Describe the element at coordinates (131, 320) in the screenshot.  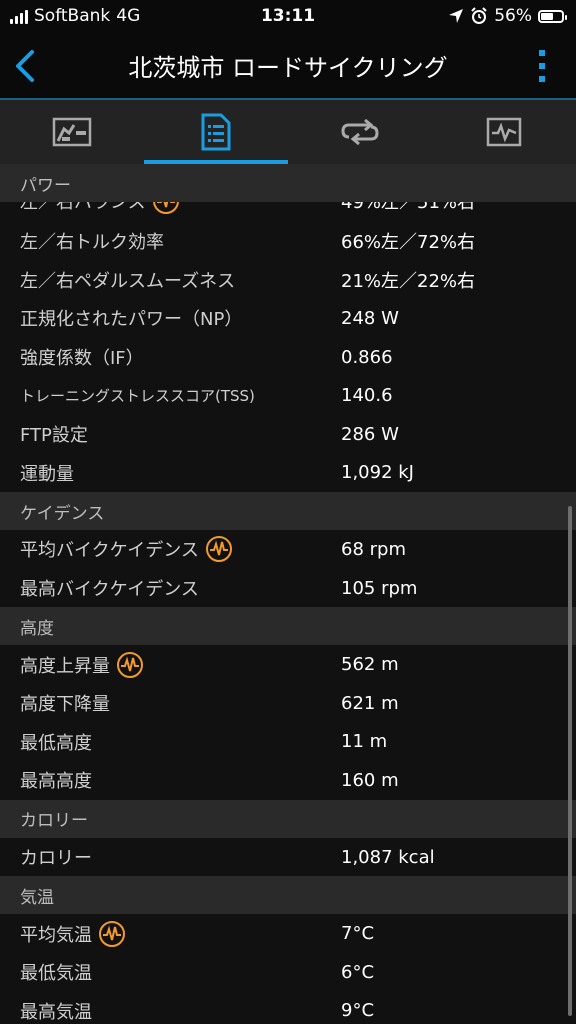
I see `row-label: 正規化されたパワー（NP）` at that location.